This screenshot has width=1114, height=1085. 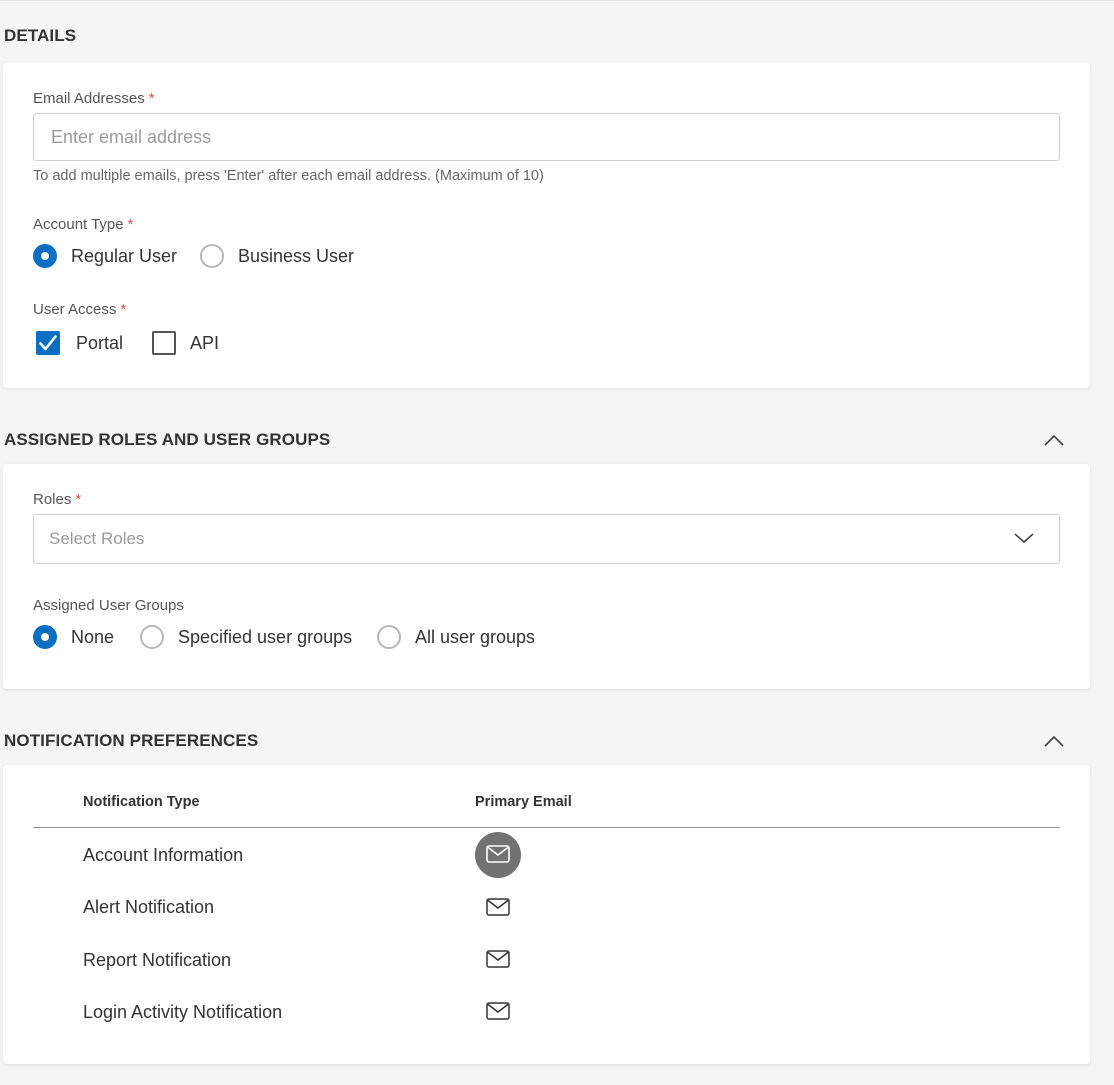 What do you see at coordinates (167, 439) in the screenshot?
I see `roles-section-title: ASSIGNED ROLES AND USER GROUPS` at bounding box center [167, 439].